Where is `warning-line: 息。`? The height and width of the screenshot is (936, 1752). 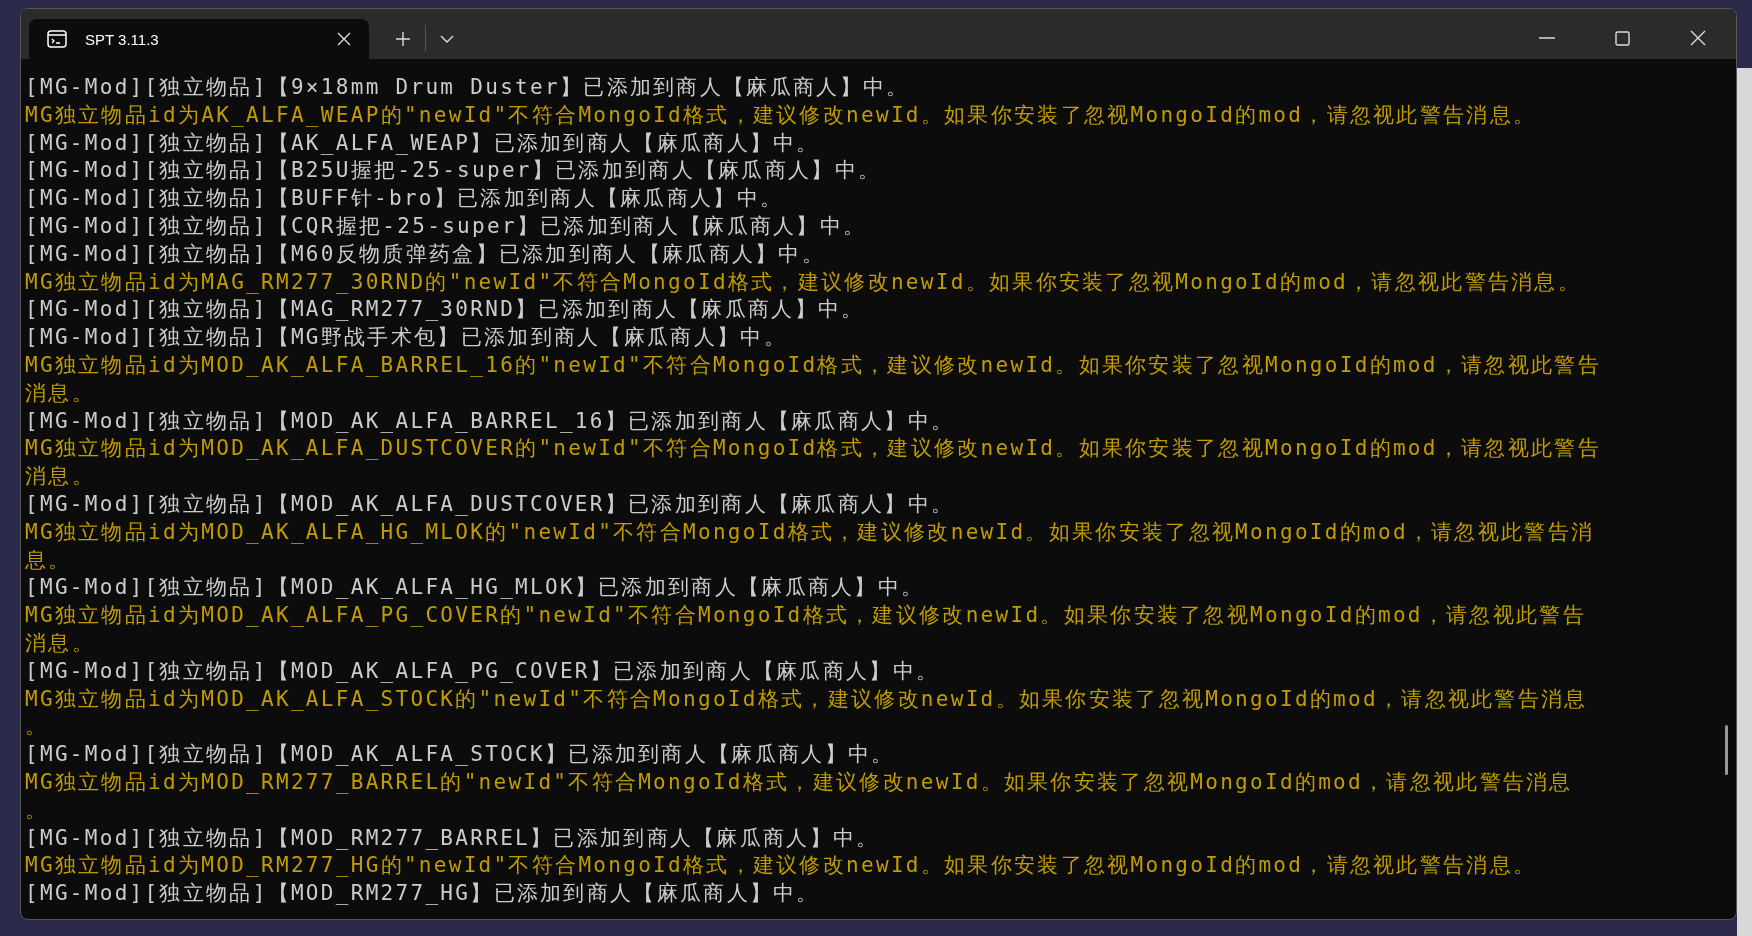
warning-line: 息。 is located at coordinates (48, 560).